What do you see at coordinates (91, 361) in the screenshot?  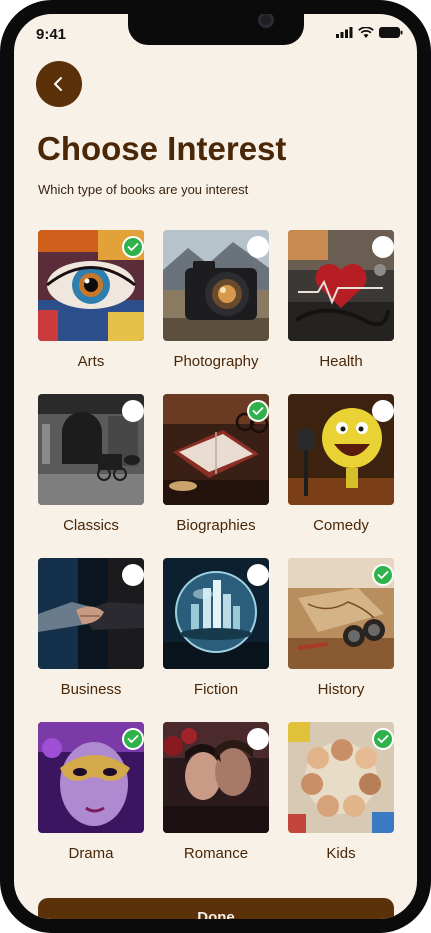 I see `interest-label: Arts` at bounding box center [91, 361].